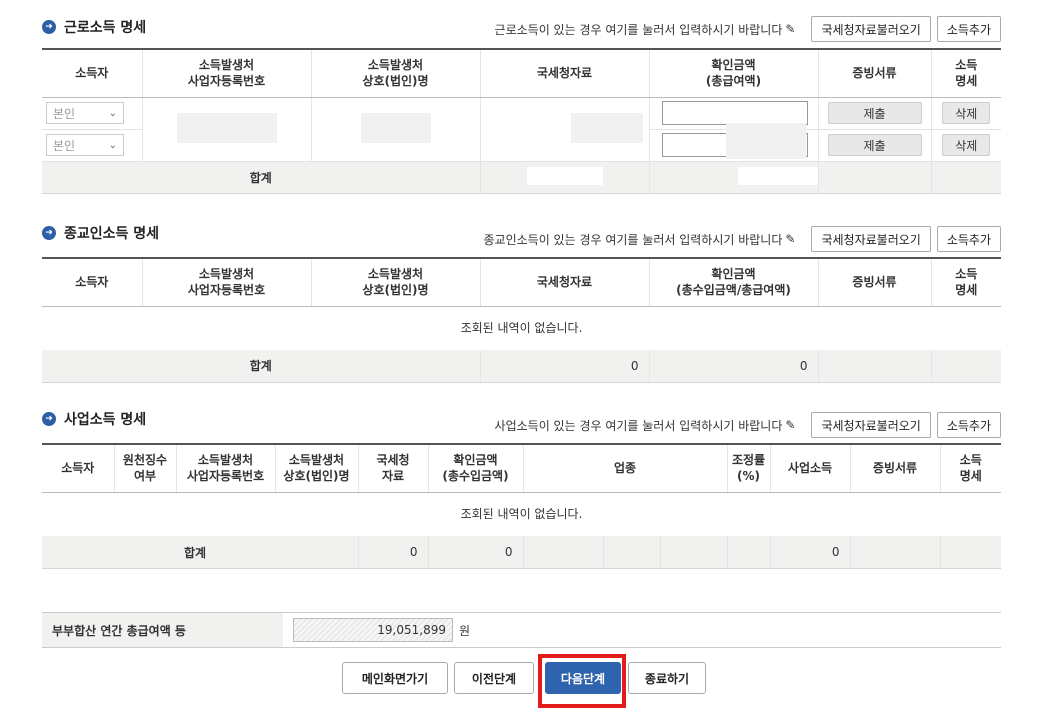  Describe the element at coordinates (475, 468) in the screenshot. I see `col-confirmed-amount: 확인금액 (총수입금액)` at that location.